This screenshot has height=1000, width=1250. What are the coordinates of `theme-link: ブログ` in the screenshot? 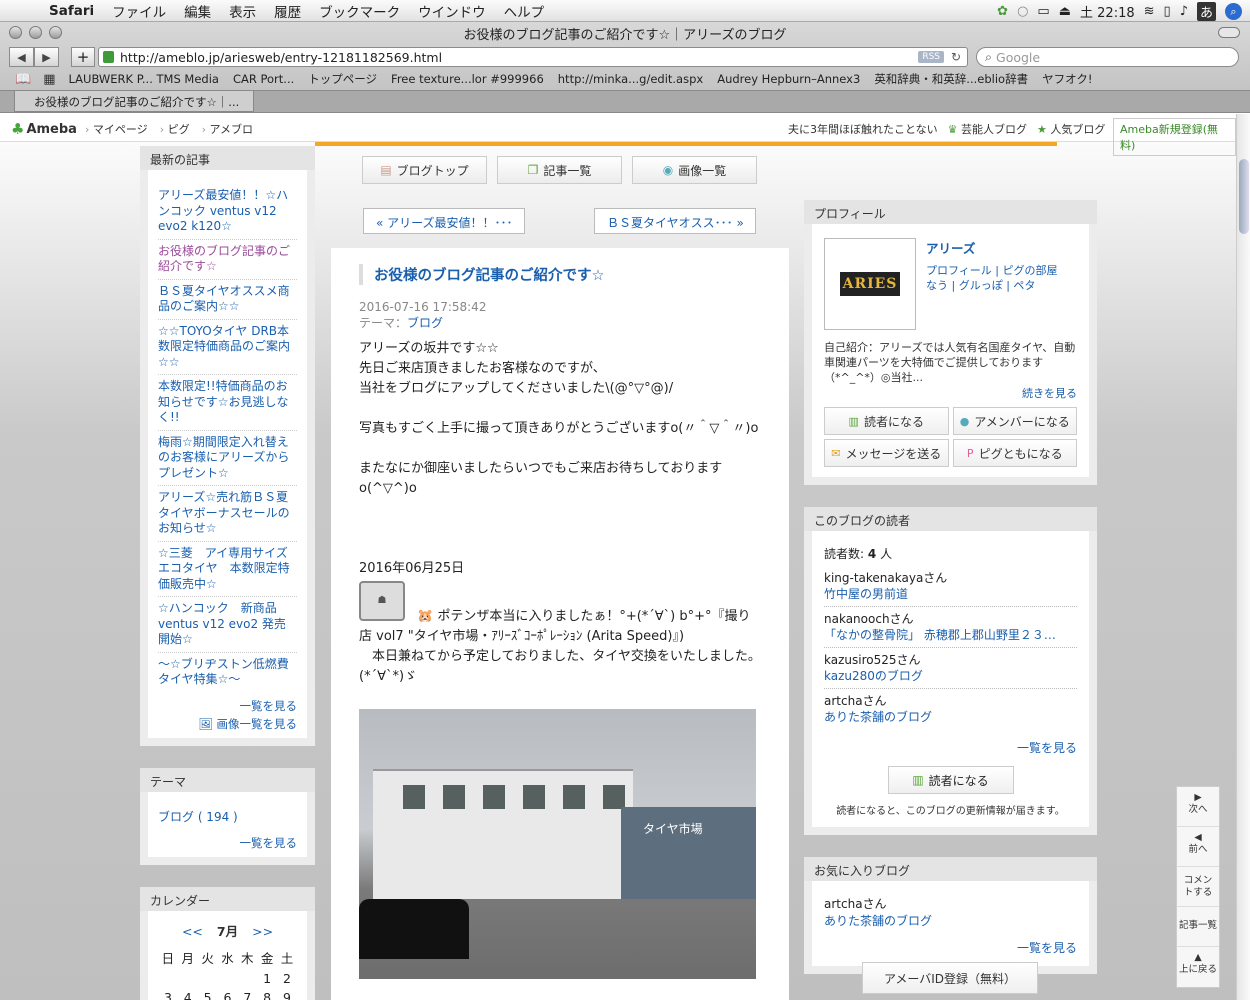 It's located at (425, 323).